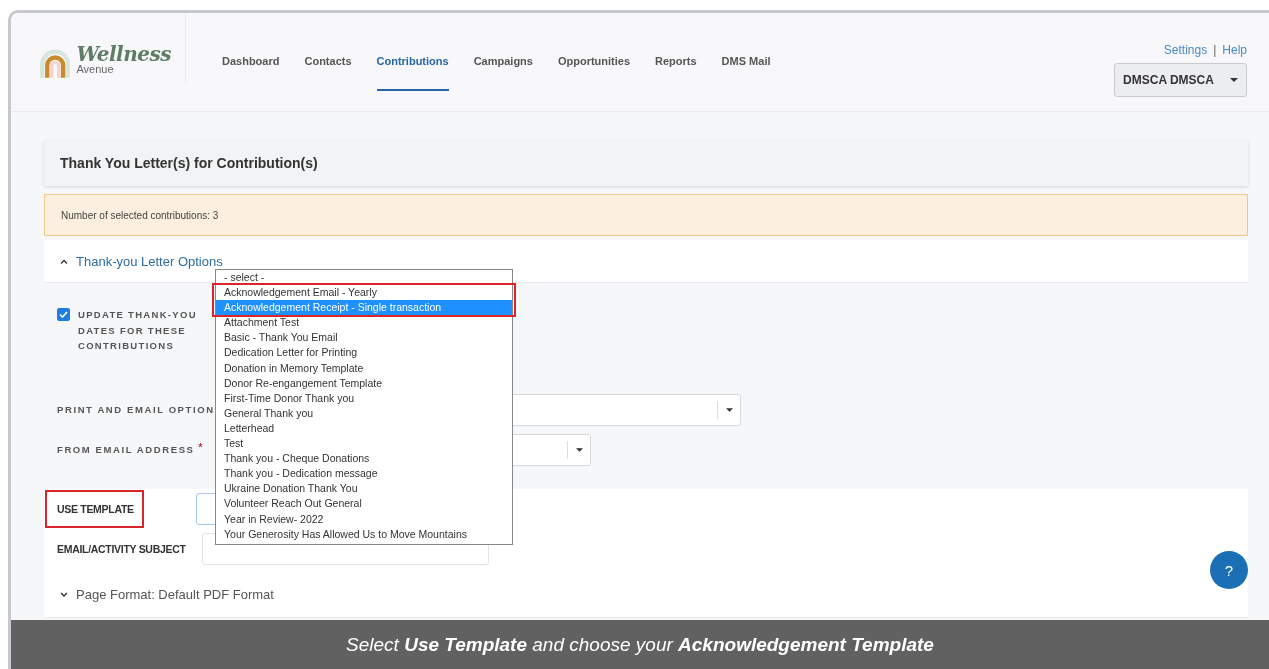 This screenshot has width=1269, height=669. Describe the element at coordinates (364, 383) in the screenshot. I see `dropdown-option: Donor Re-engangement Template` at that location.